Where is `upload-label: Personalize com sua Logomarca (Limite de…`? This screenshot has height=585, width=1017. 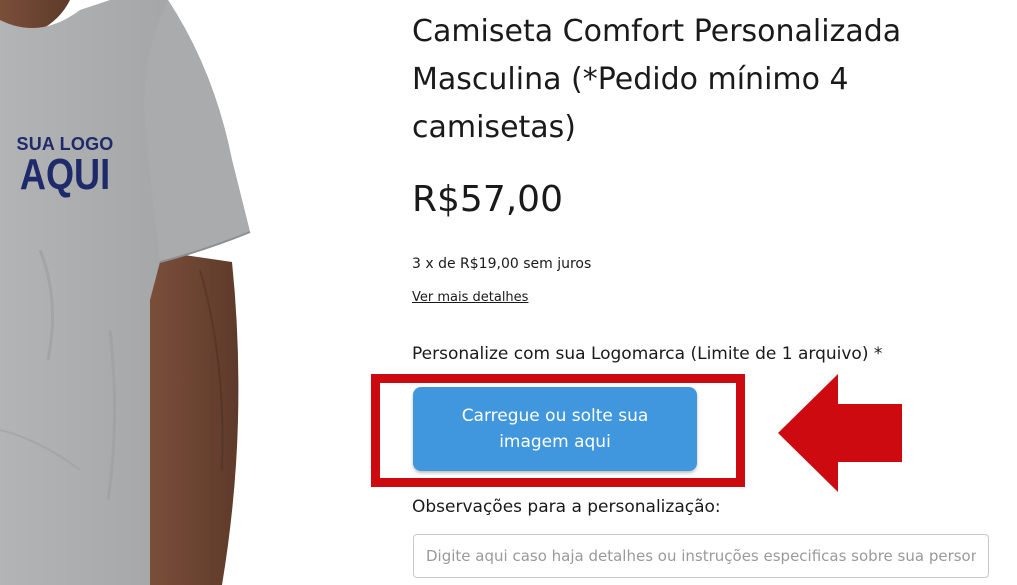 upload-label: Personalize com sua Logomarca (Limite de… is located at coordinates (647, 354).